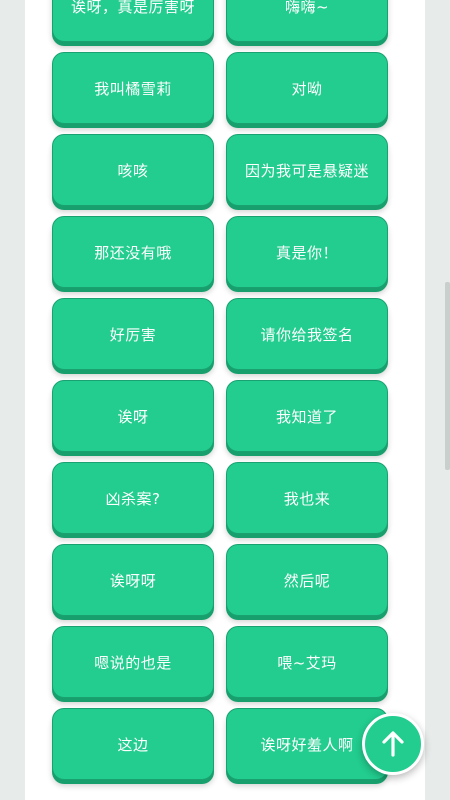 This screenshot has width=450, height=800. I want to click on sound-button-label: 嗯说的也是, so click(133, 662).